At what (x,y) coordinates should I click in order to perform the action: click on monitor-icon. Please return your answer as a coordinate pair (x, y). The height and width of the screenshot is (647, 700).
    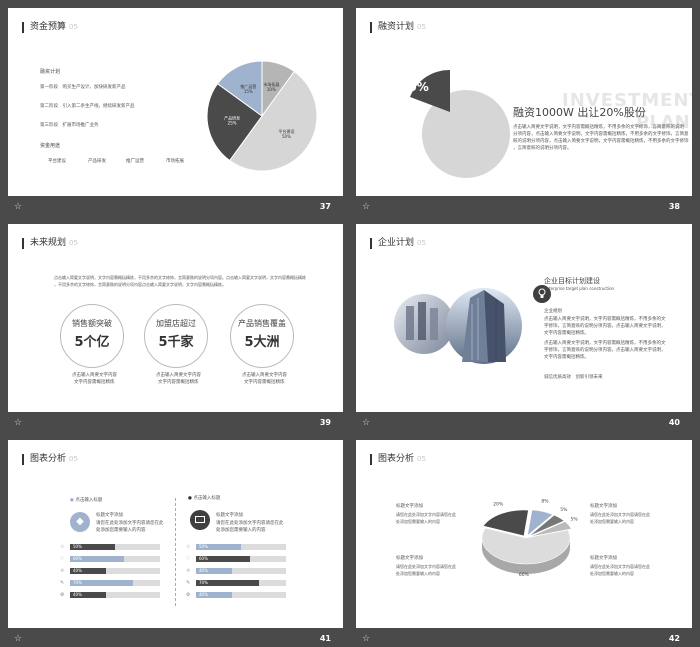
    Looking at the image, I should click on (200, 520).